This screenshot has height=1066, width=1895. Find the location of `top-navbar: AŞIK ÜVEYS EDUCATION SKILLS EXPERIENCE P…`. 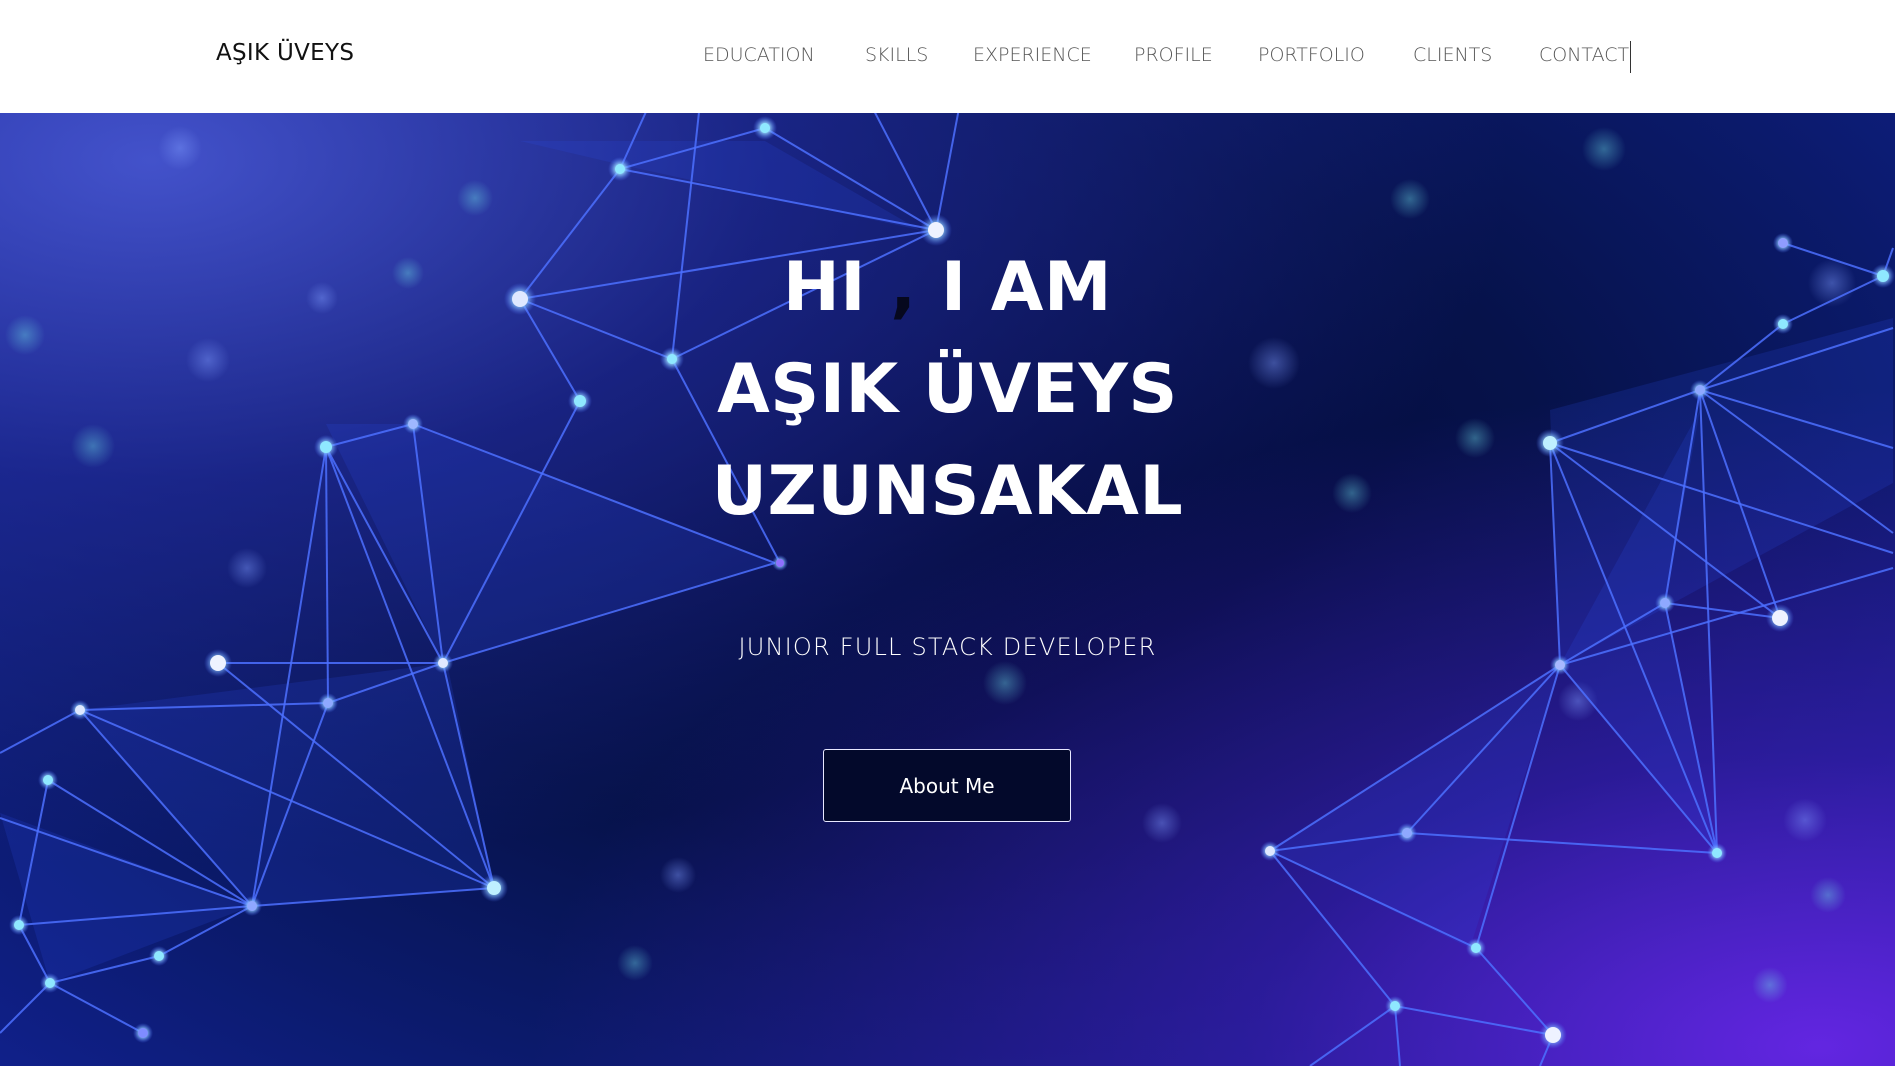

top-navbar: AŞIK ÜVEYS EDUCATION SKILLS EXPERIENCE P… is located at coordinates (947, 56).